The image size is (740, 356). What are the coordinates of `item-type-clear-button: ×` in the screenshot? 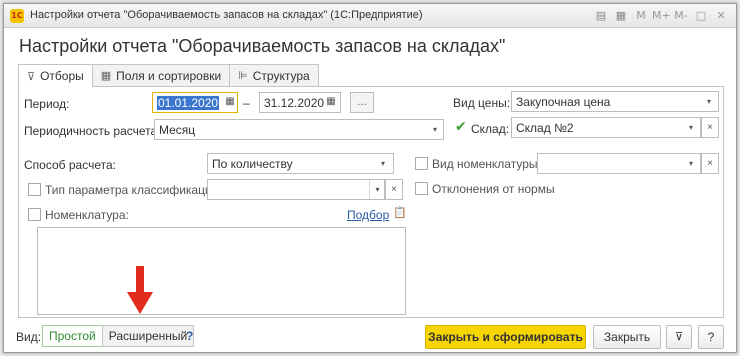 It's located at (710, 163).